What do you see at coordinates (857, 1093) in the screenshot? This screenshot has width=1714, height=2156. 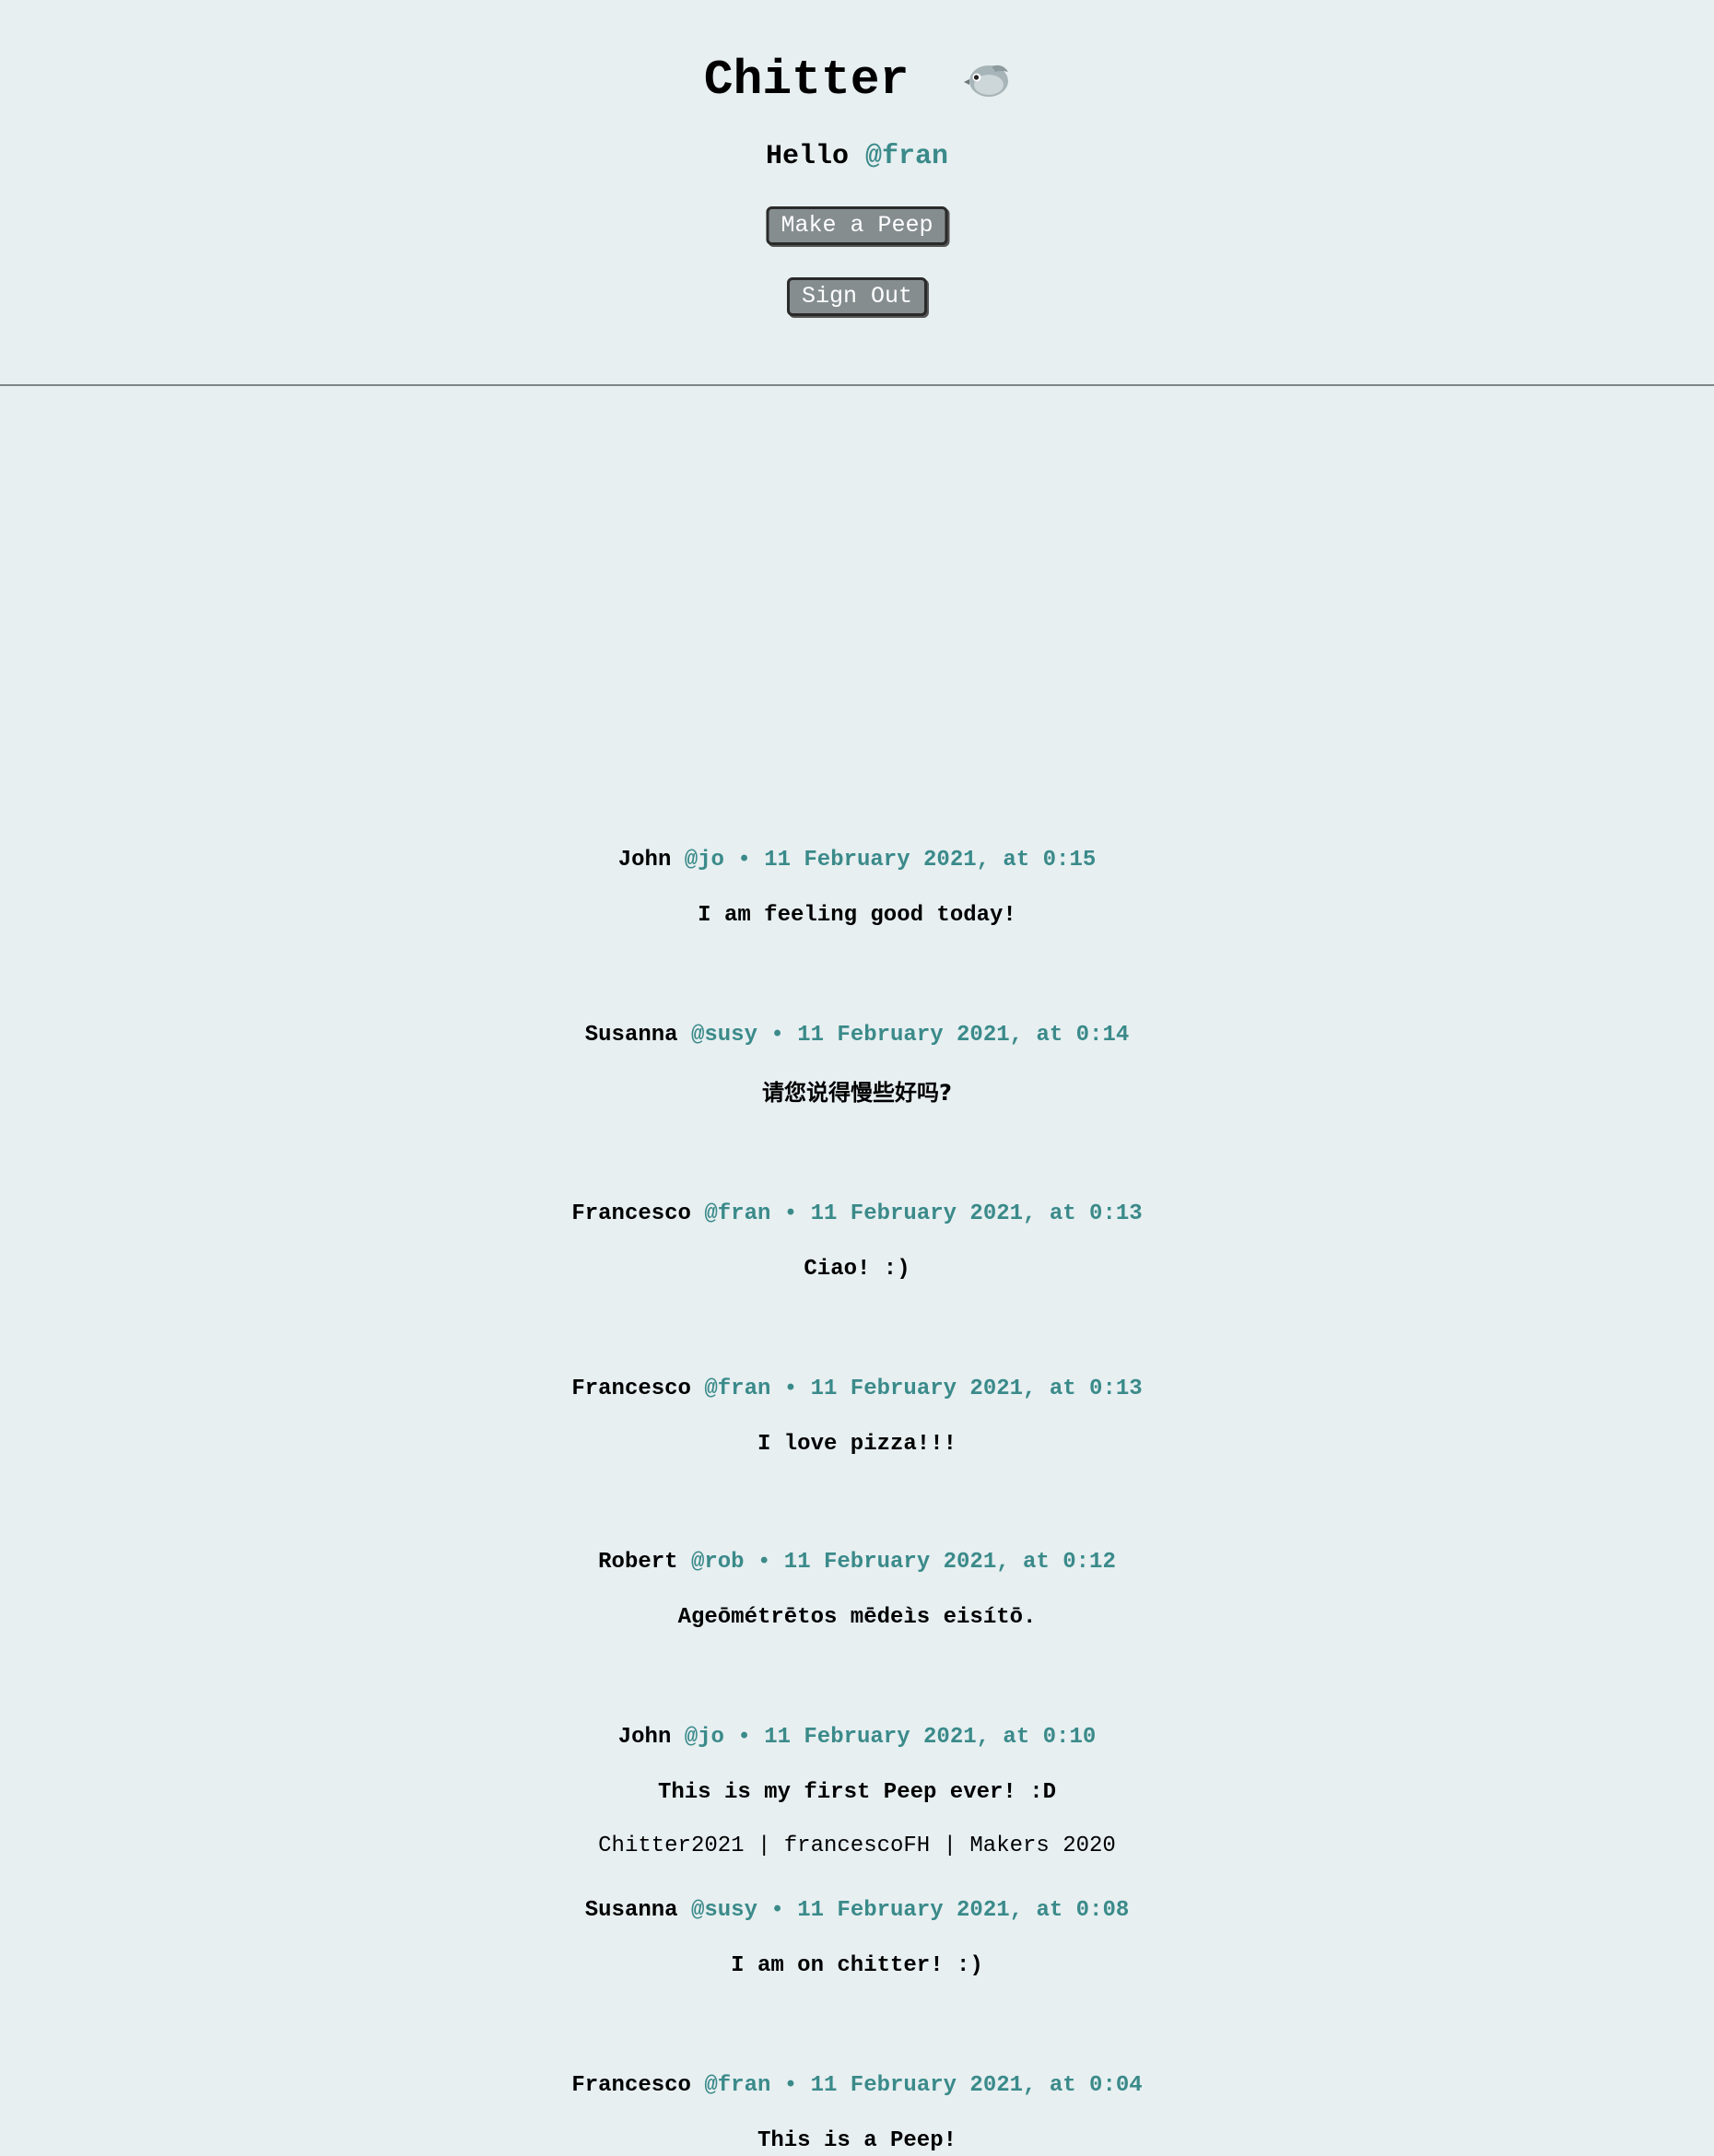 I see `peep-text: 请您说得慢些好吗?` at bounding box center [857, 1093].